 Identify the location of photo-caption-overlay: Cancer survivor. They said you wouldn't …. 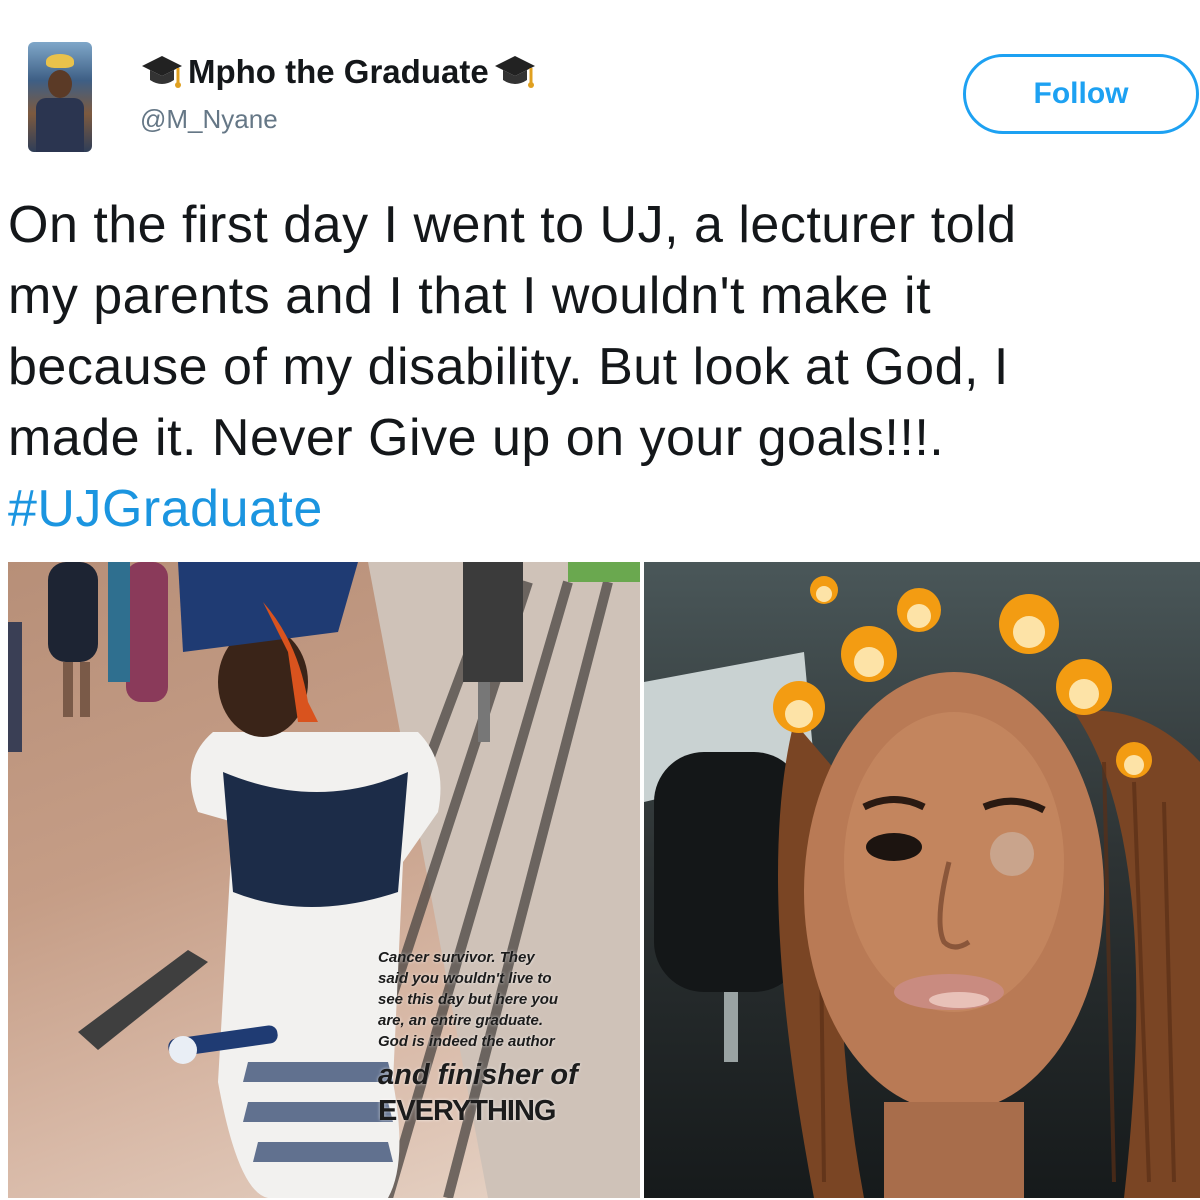
(498, 1037).